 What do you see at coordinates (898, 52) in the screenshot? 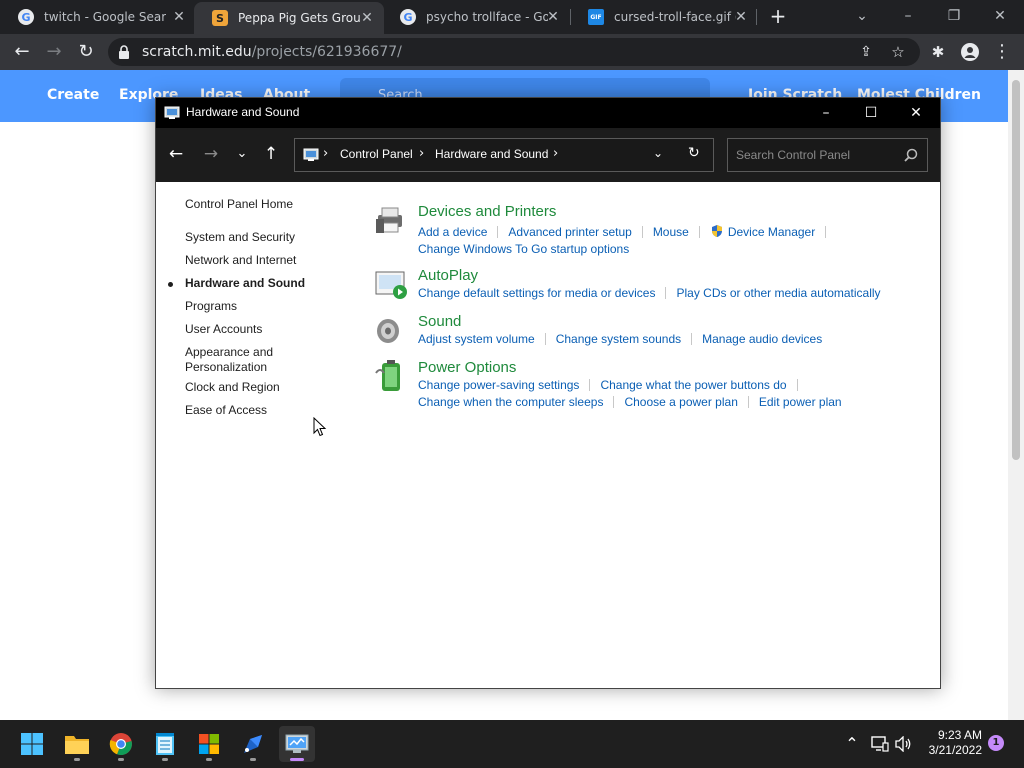
I see `star-icon: ☆` at bounding box center [898, 52].